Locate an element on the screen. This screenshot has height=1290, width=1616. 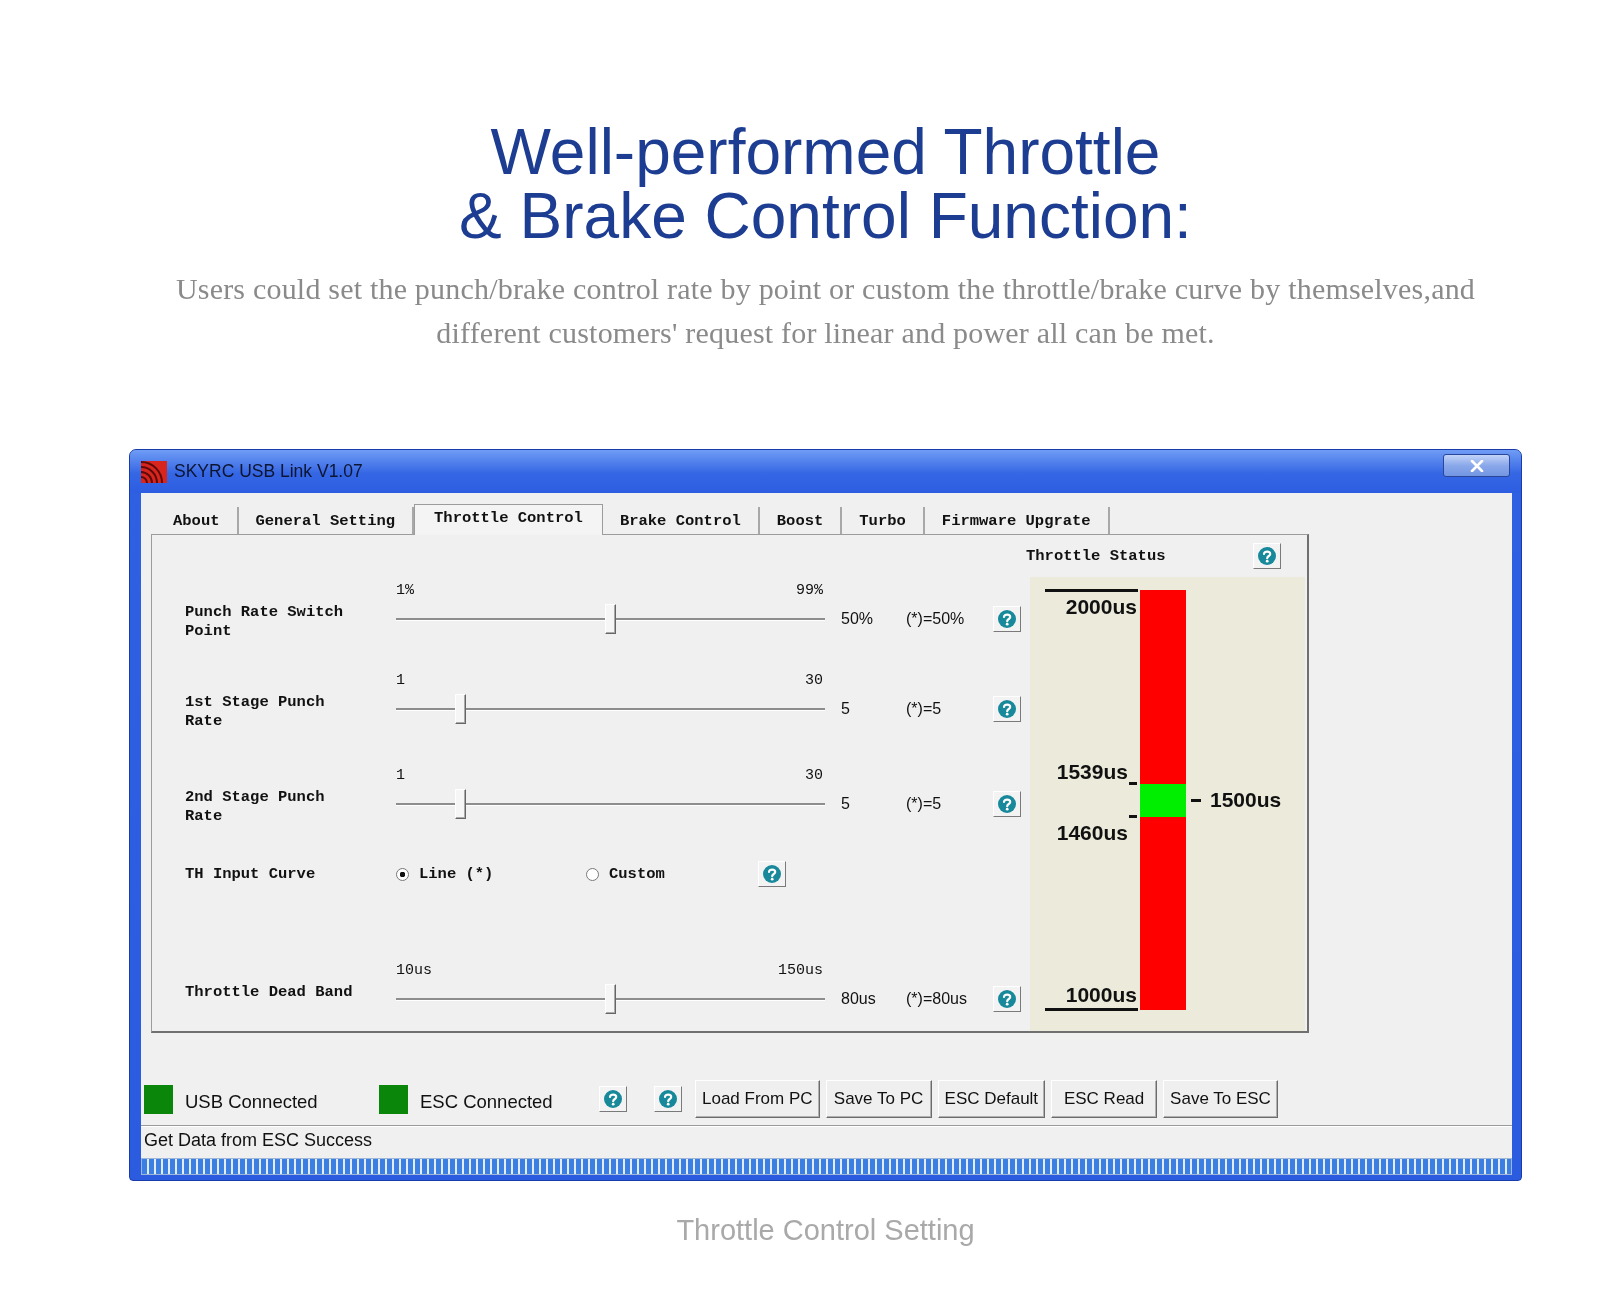
value-label: 50% is located at coordinates (858, 619).